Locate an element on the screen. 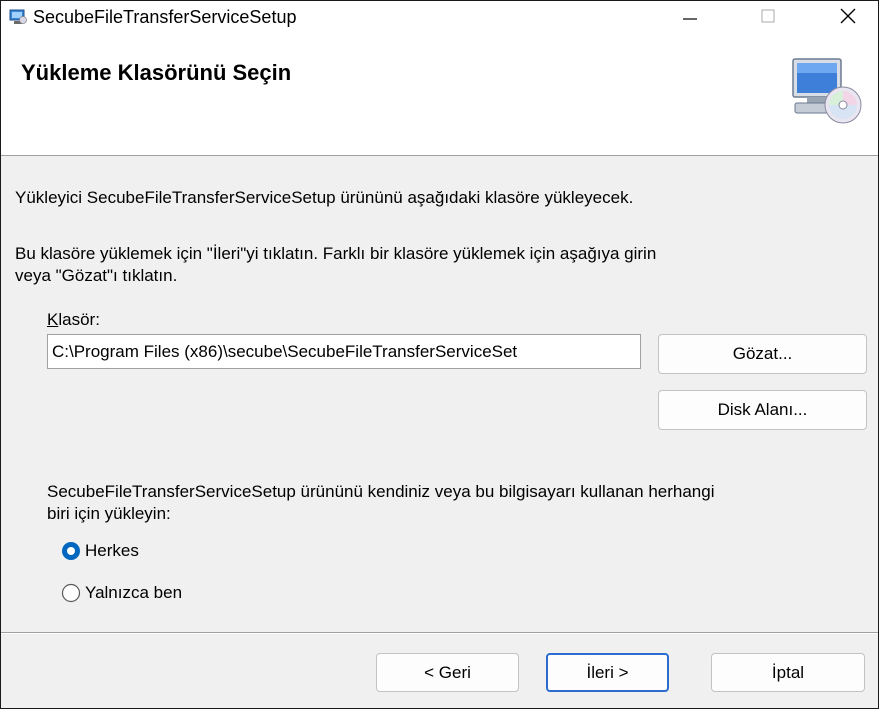 Image resolution: width=879 pixels, height=709 pixels. close-button is located at coordinates (848, 16).